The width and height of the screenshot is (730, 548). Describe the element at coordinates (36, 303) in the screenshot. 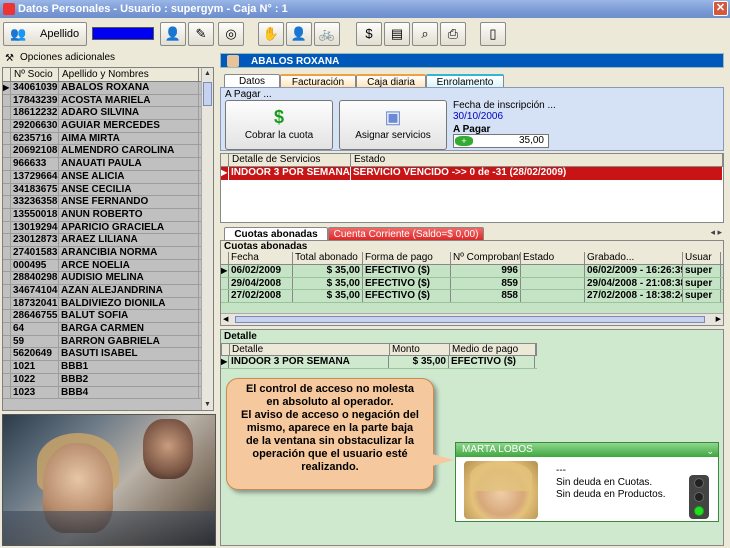

I see `member-socio: 18732041` at that location.